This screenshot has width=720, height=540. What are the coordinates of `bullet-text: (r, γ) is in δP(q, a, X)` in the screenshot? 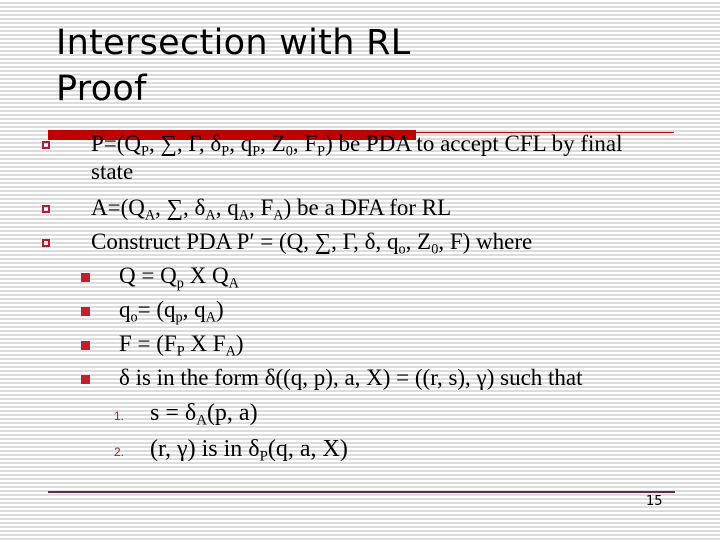 It's located at (249, 450).